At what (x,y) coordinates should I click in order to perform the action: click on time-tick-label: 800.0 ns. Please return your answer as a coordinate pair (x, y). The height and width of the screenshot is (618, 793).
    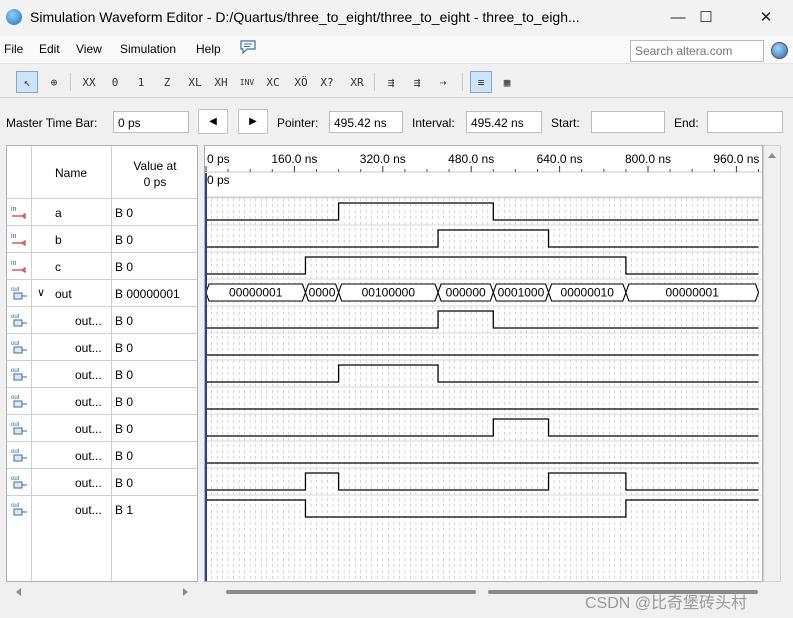
    Looking at the image, I should click on (648, 159).